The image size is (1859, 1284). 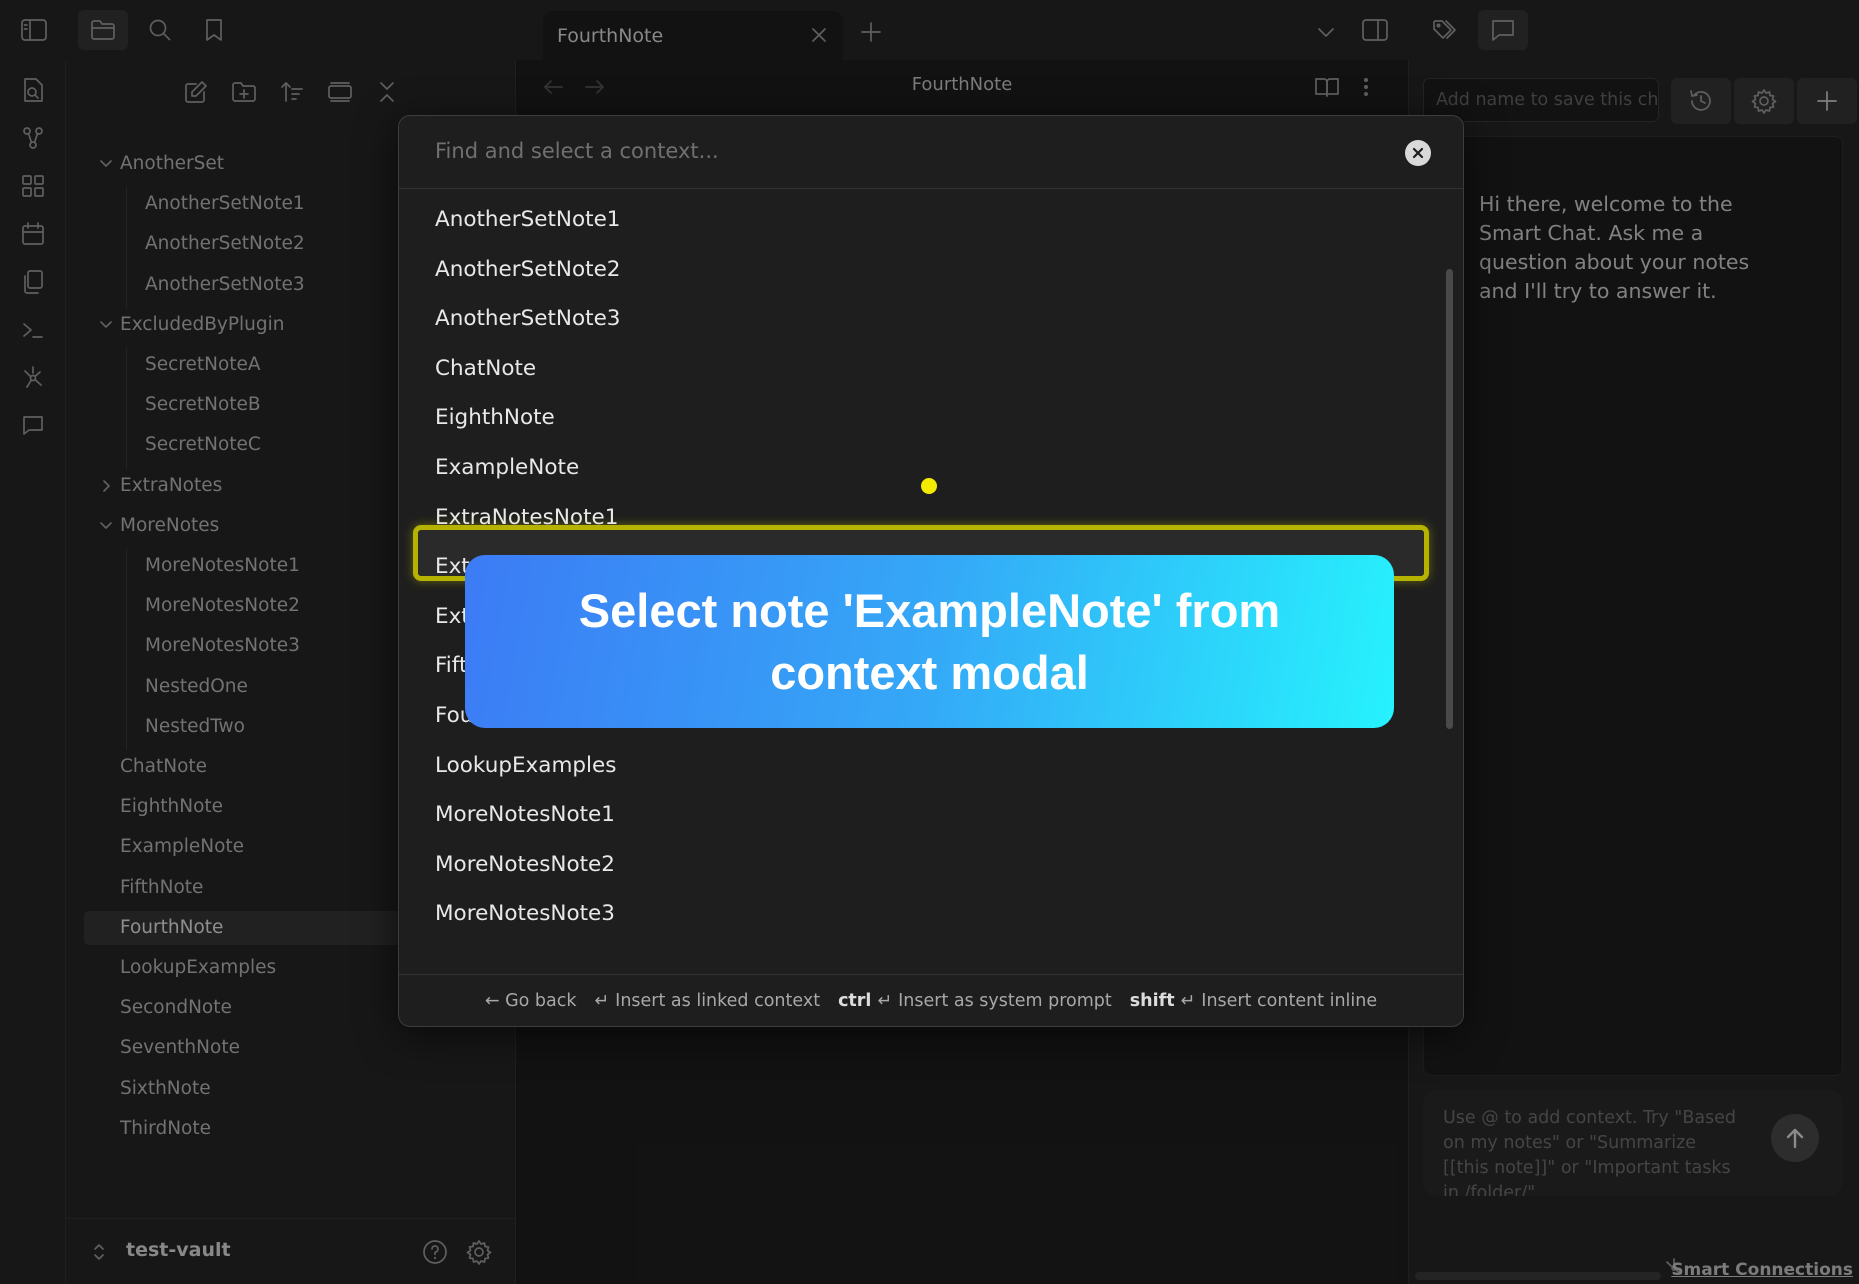 I want to click on context-suggestion-item: MoreNotesNote2, so click(x=525, y=864).